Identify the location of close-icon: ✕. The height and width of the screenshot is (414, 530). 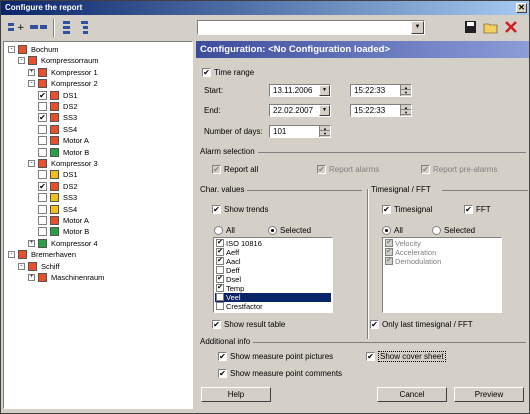
(521, 8).